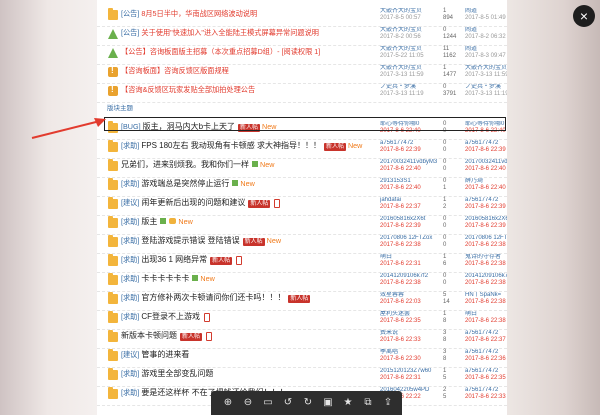  Describe the element at coordinates (486, 219) in the screenshot. I see `last-poster: 201605816x2X6t` at that location.